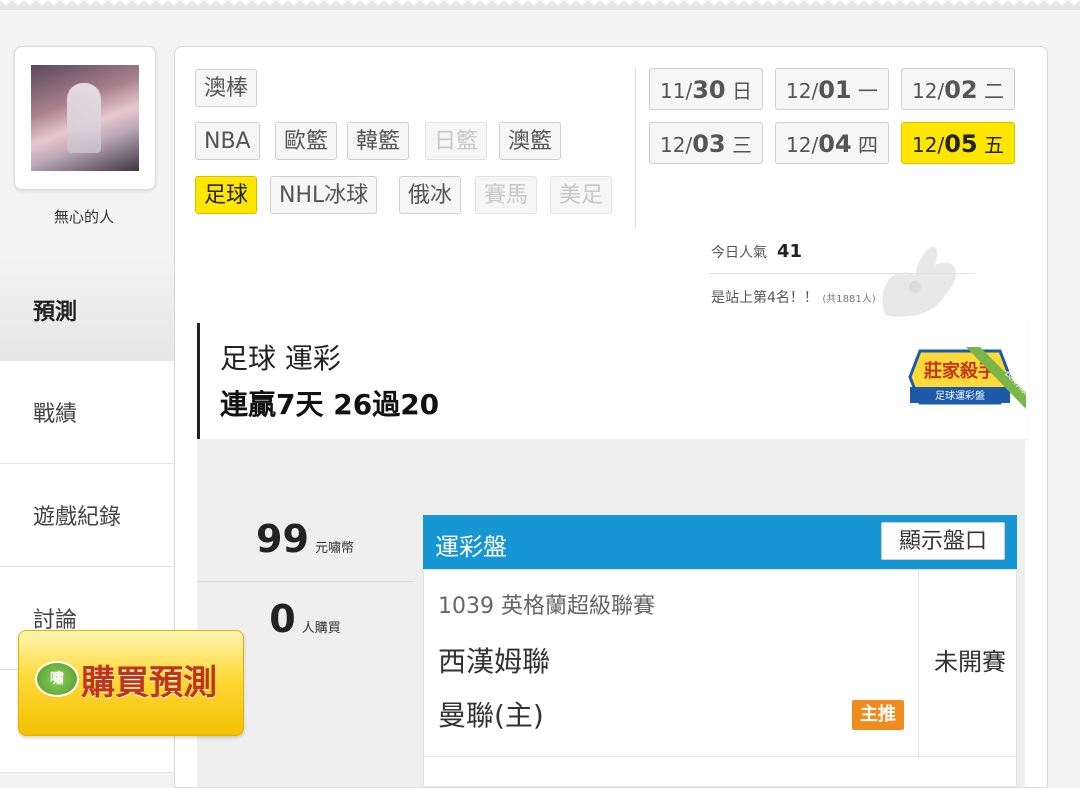 The width and height of the screenshot is (1080, 788). I want to click on buy-prediction-label: 購買預測, so click(149, 683).